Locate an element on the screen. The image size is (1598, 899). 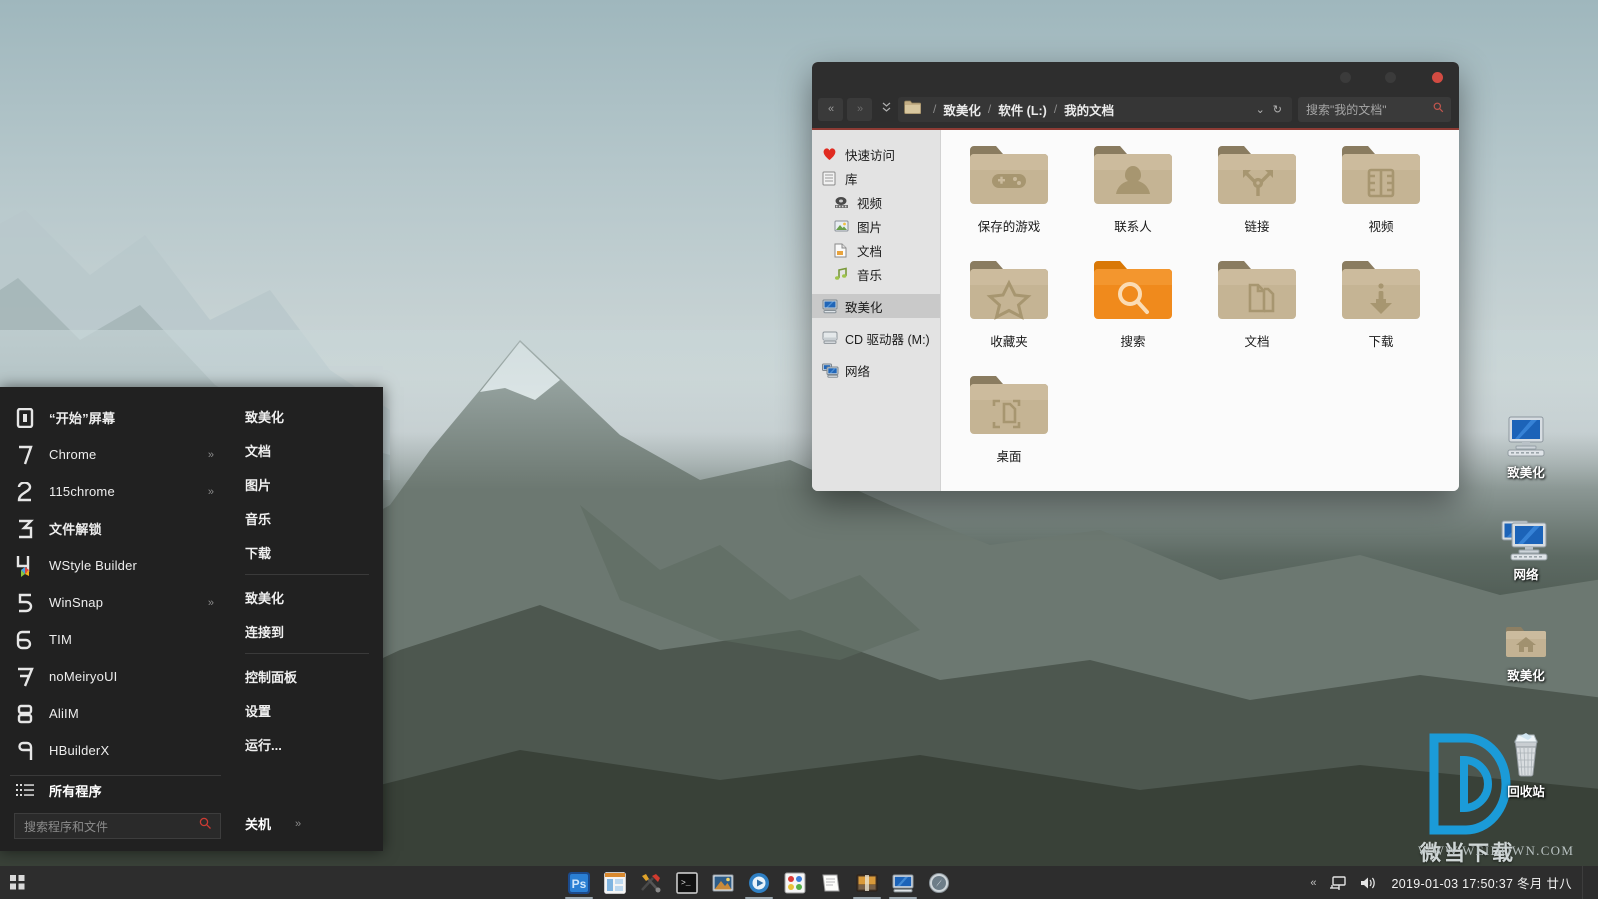
breadcrumb: / 致美化 / 软件 (L:) / 我的文档 ⌄ ↻ is located at coordinates (1095, 109).